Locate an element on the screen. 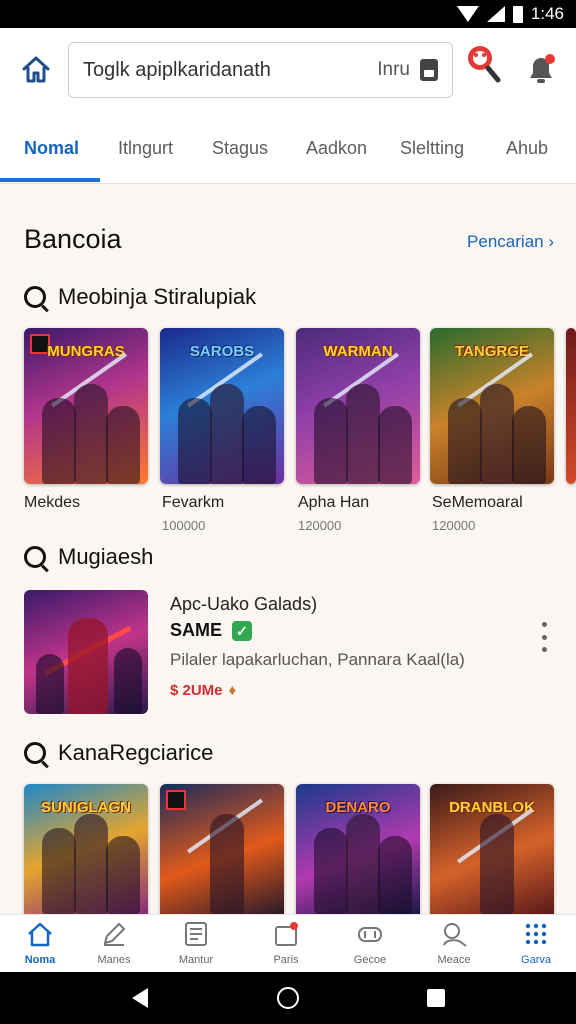  nav-label: Noma is located at coordinates (40, 960).